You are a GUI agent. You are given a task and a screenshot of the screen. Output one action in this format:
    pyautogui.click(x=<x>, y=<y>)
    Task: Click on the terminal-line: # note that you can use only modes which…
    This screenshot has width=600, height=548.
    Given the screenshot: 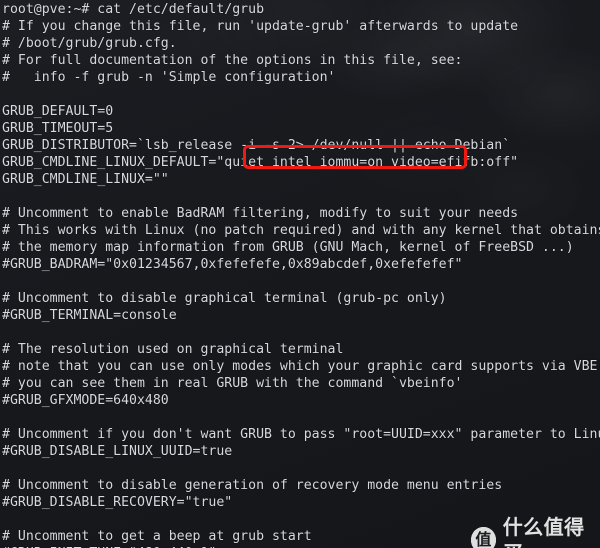 What is the action you would take?
    pyautogui.click(x=300, y=366)
    